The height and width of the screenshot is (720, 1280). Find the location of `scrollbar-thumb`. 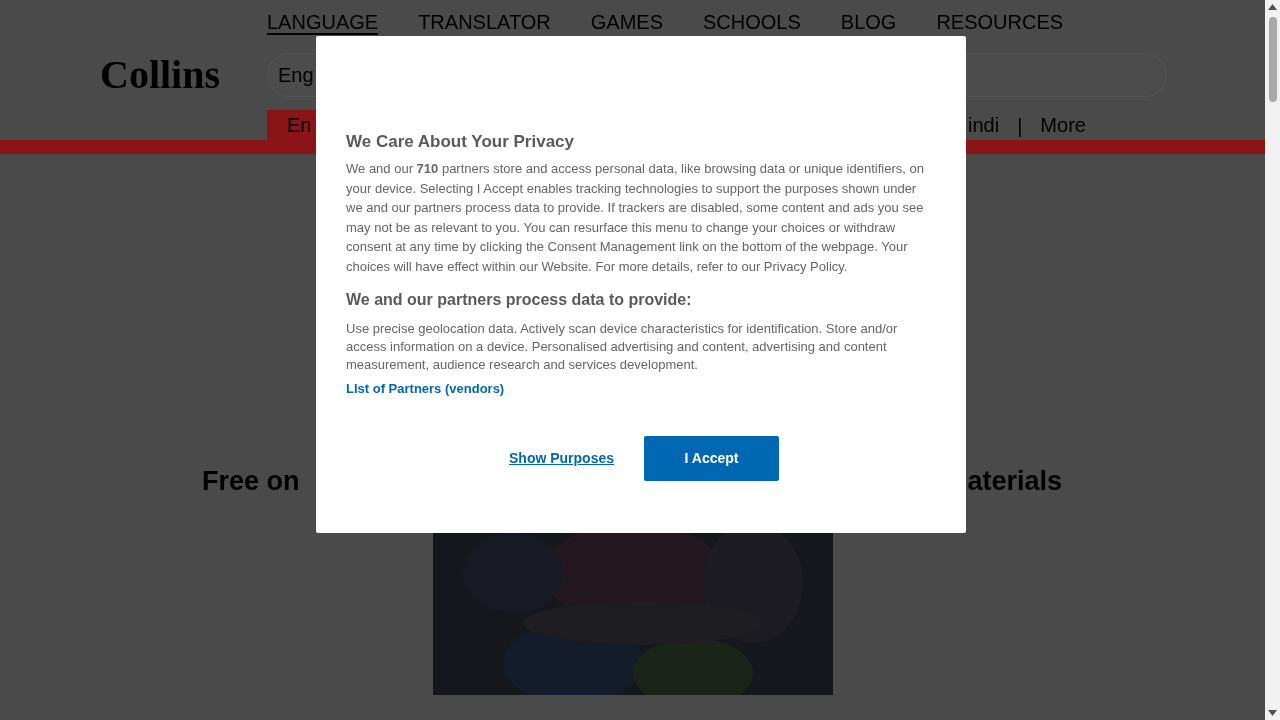

scrollbar-thumb is located at coordinates (1273, 59).